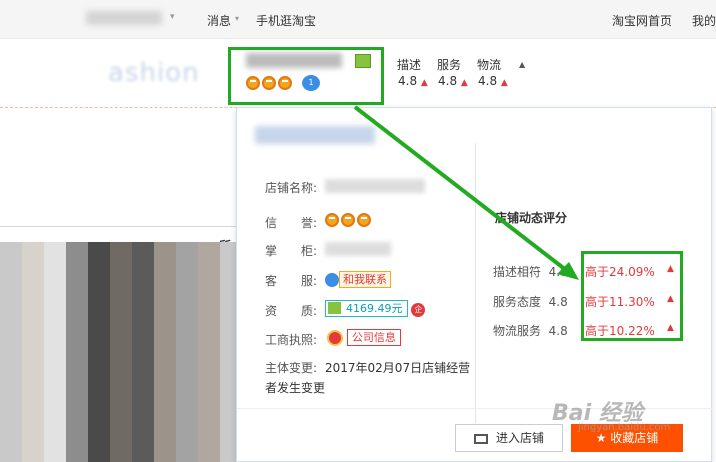 This screenshot has height=462, width=716. I want to click on dynamic-row-label: 物流服务, so click(517, 331).